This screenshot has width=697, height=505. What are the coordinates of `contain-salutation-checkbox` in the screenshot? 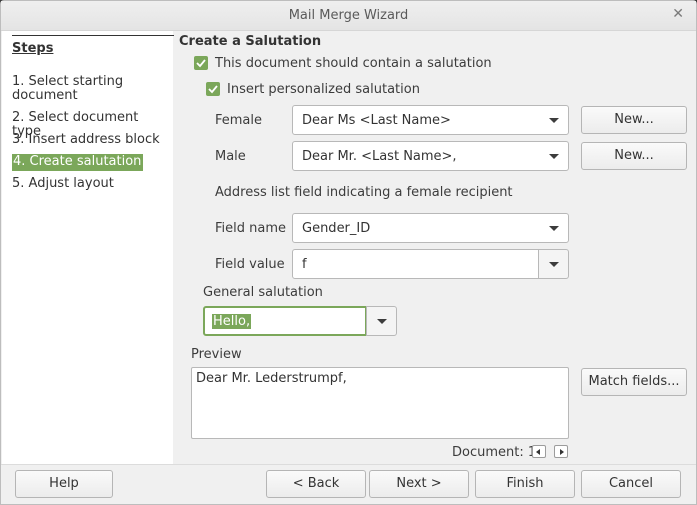 It's located at (201, 63).